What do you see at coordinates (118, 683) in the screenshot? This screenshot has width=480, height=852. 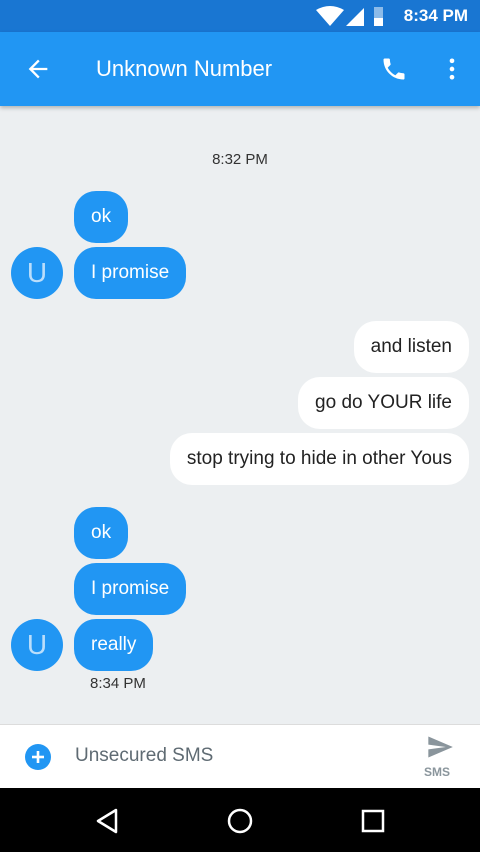 I see `message-timestamp: 8:34 PM` at bounding box center [118, 683].